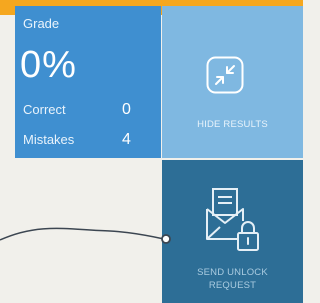 This screenshot has width=320, height=303. I want to click on compress-arrows-icon, so click(225, 75).